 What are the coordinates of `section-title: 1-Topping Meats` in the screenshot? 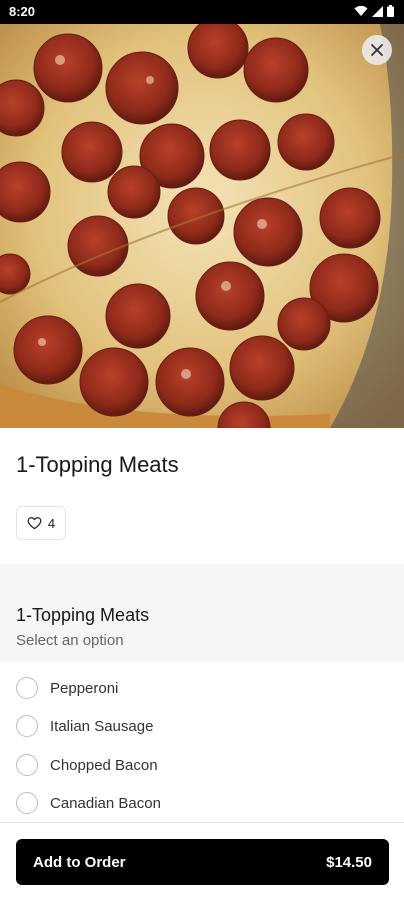 It's located at (83, 615).